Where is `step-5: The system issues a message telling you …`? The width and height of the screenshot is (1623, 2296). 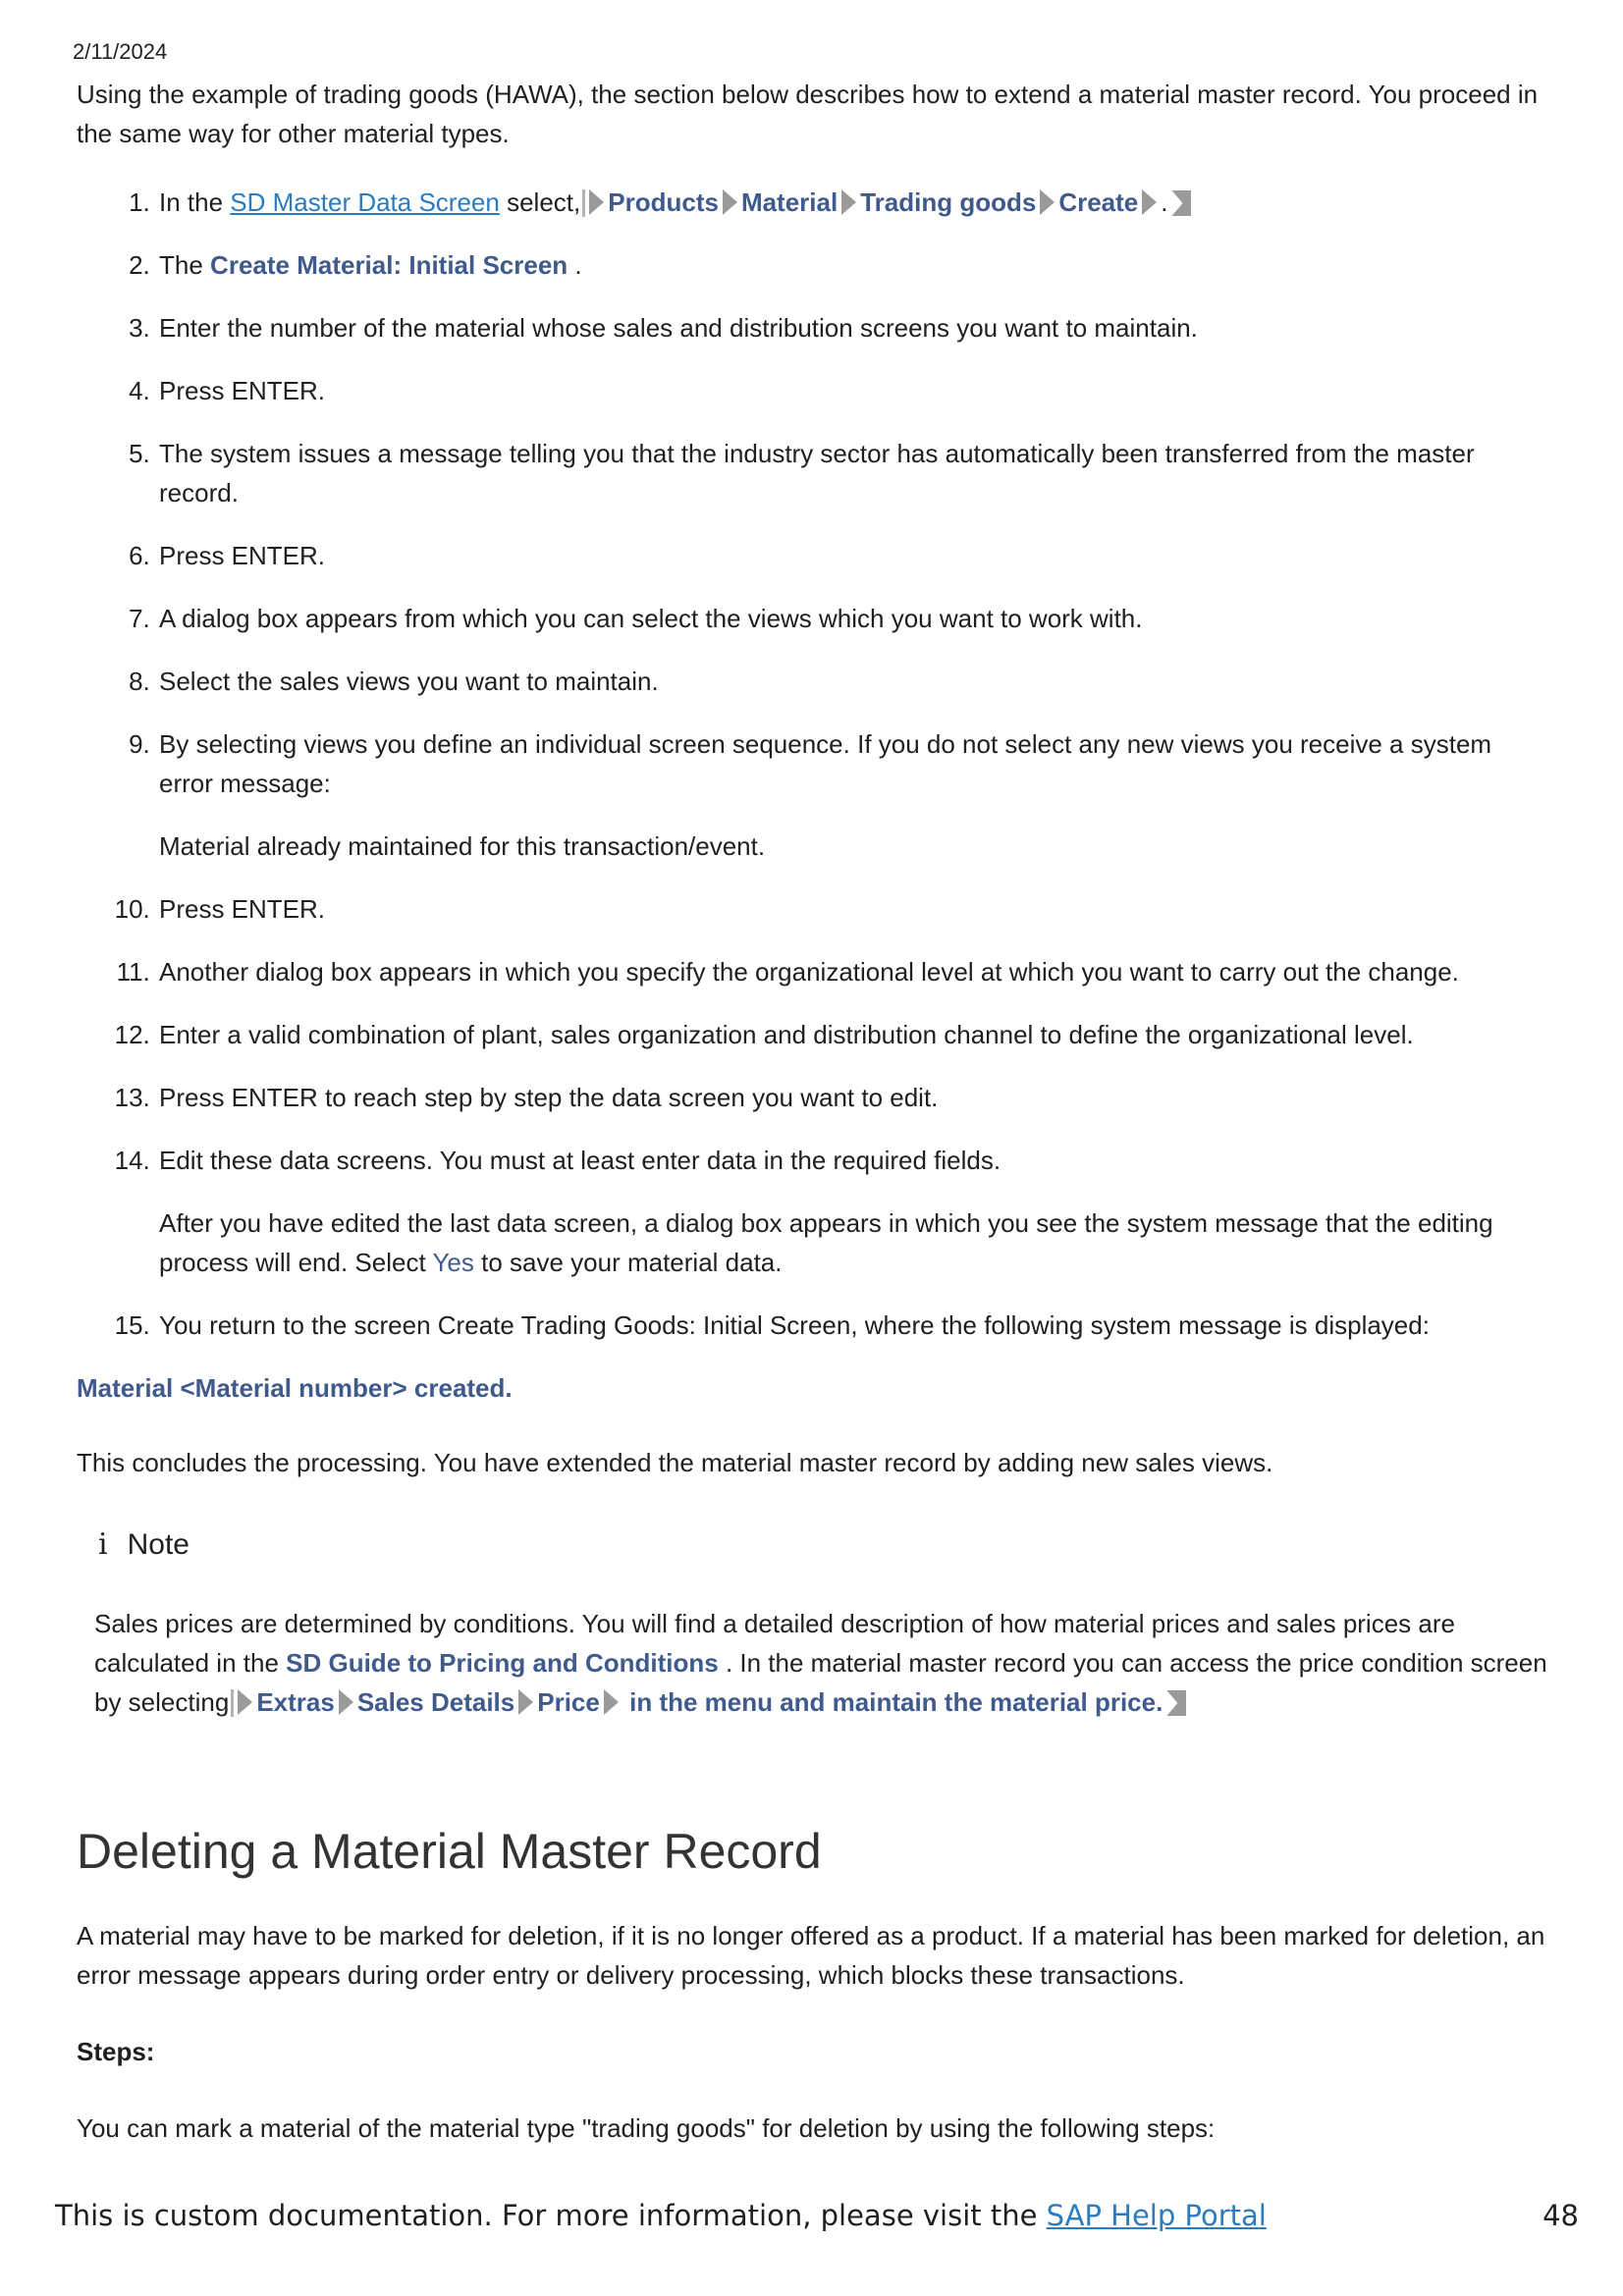
step-5: The system issues a message telling you … is located at coordinates (853, 473).